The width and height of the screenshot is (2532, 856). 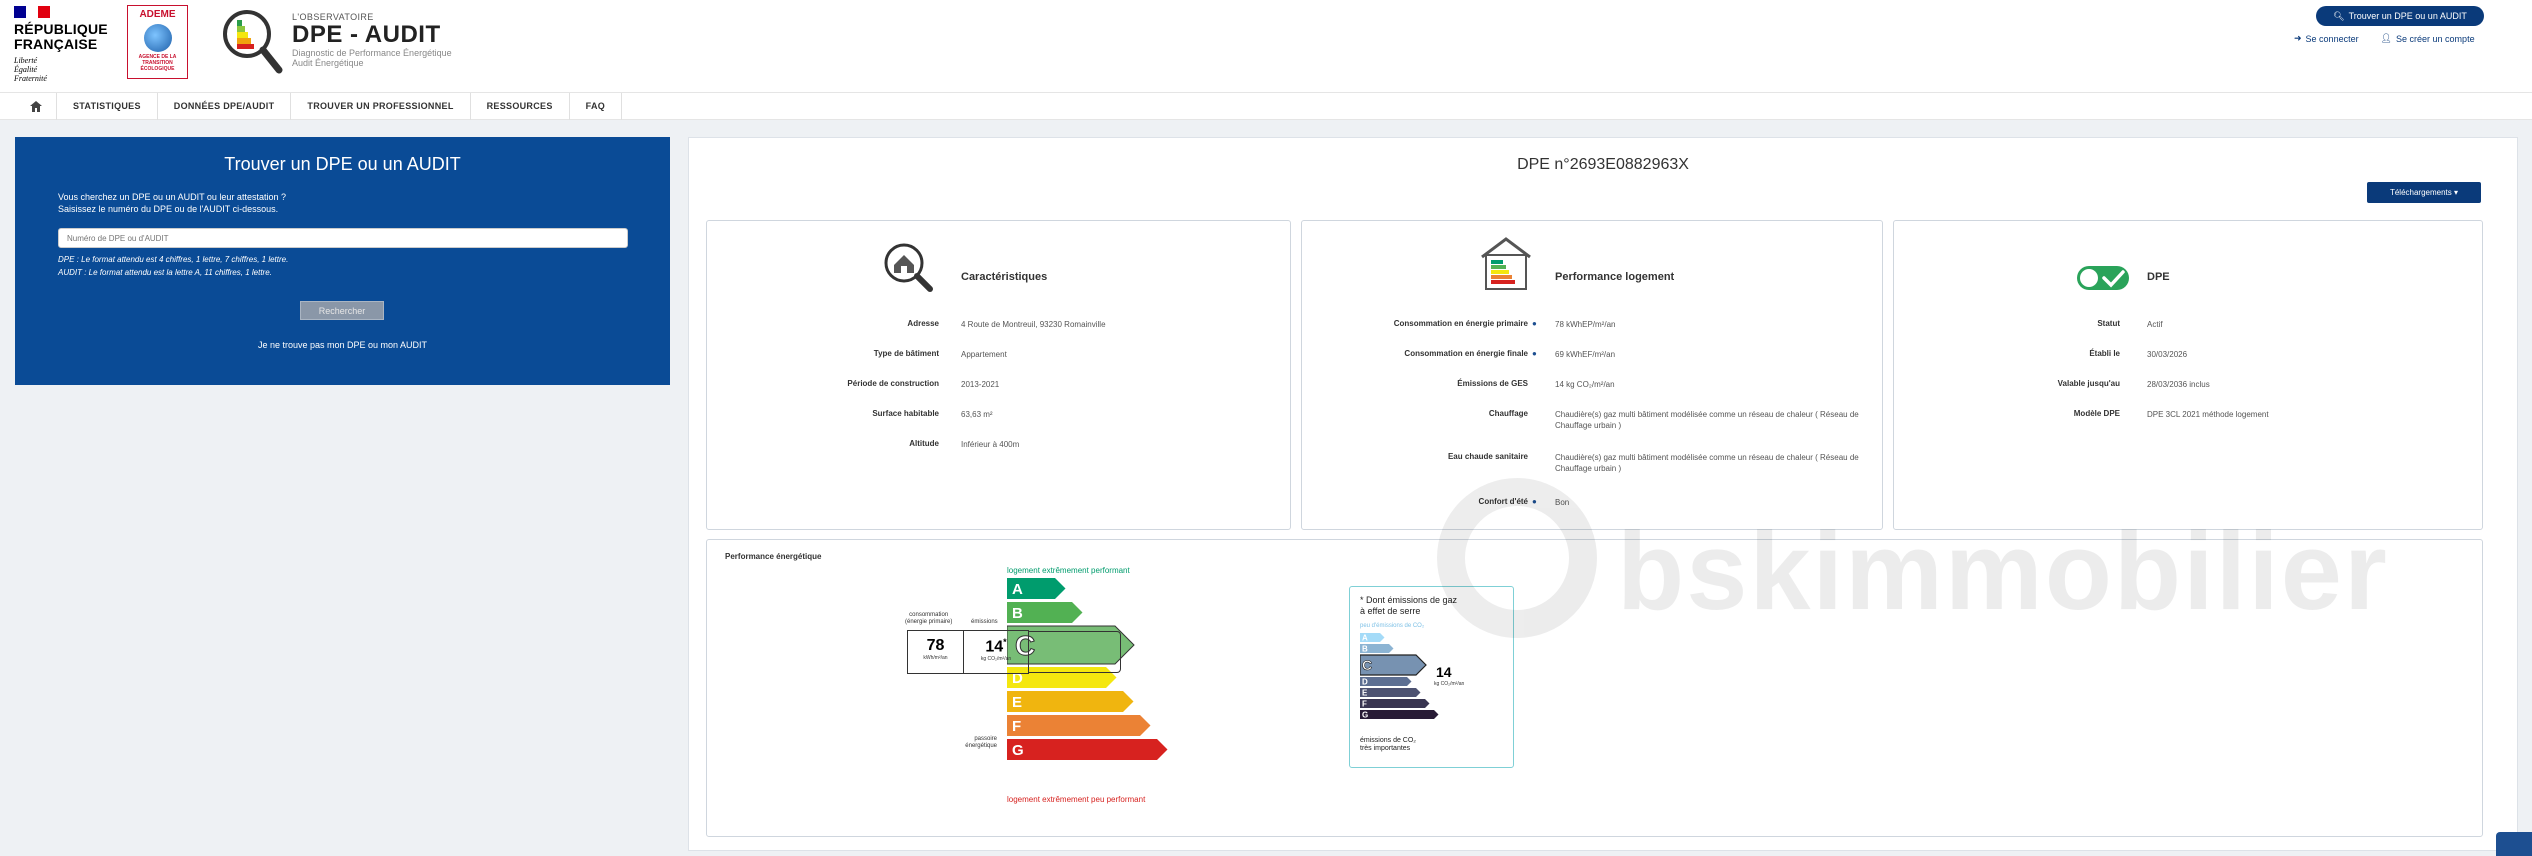 I want to click on rf-title-line2: FRANÇAISE, so click(x=56, y=44).